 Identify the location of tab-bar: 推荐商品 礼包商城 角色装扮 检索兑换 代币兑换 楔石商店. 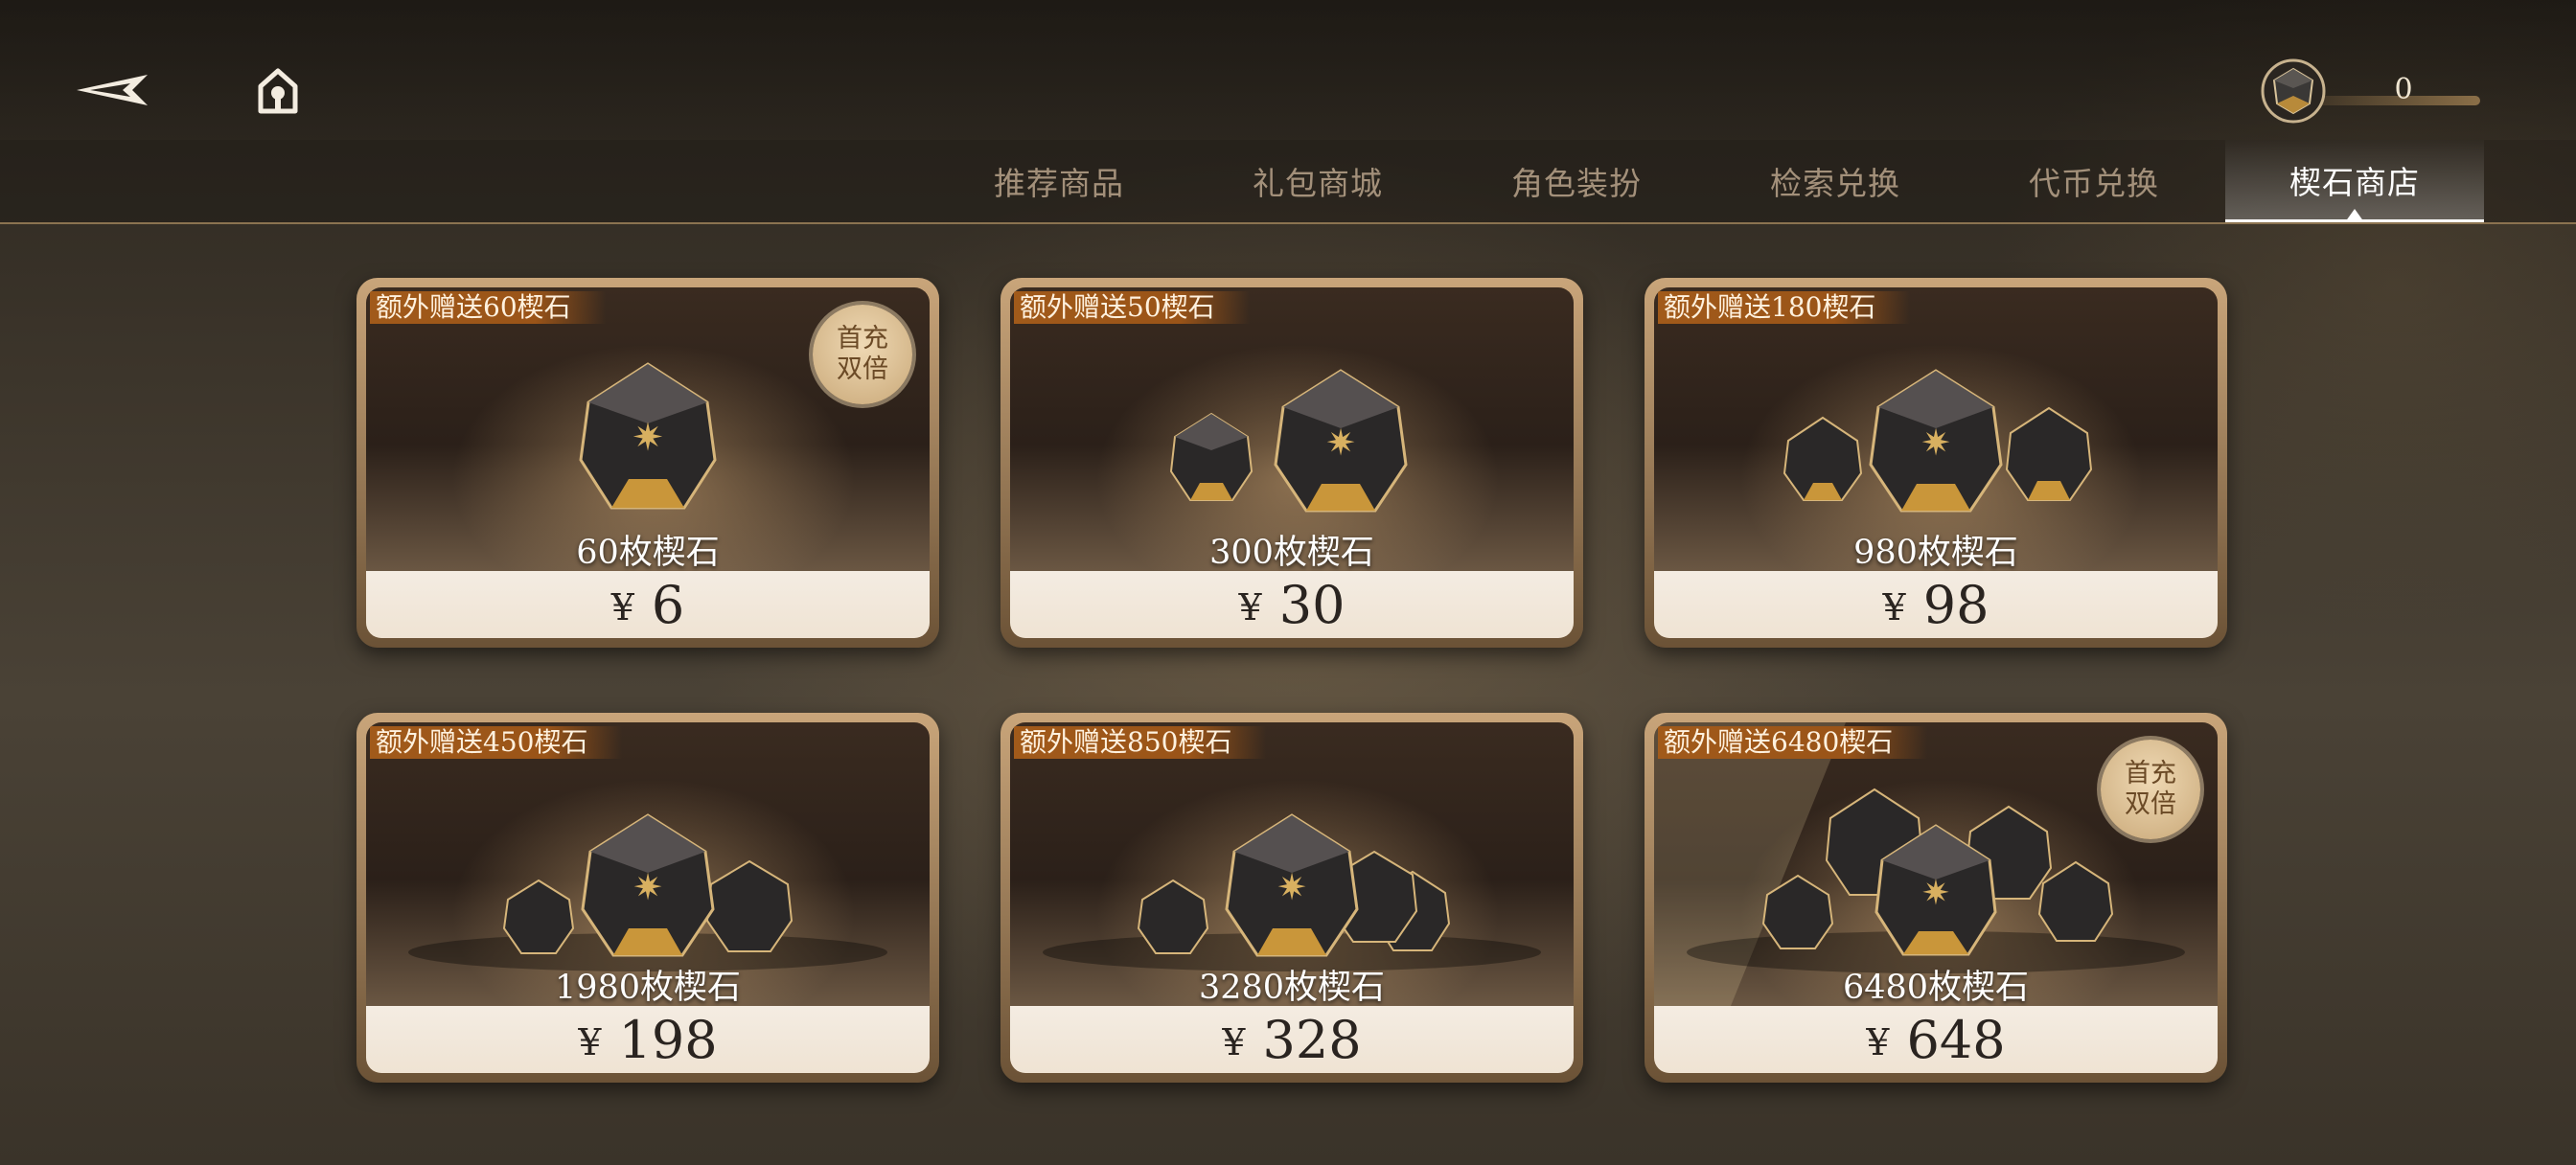
(1288, 182).